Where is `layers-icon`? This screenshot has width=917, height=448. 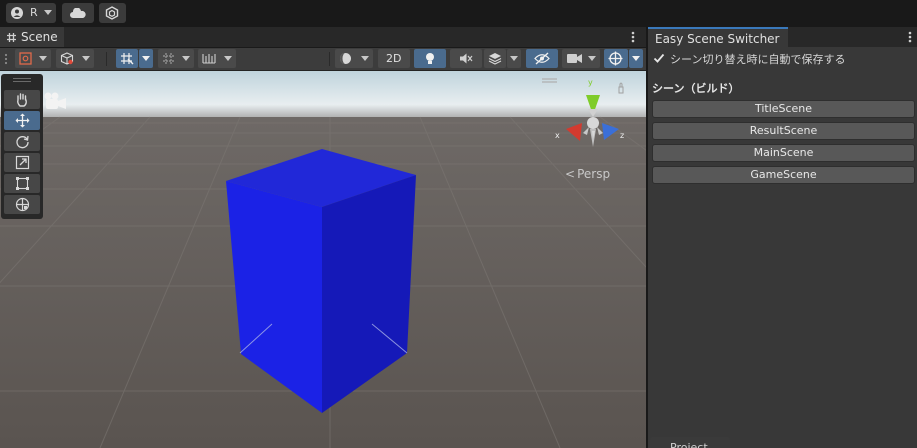
layers-icon is located at coordinates (495, 58).